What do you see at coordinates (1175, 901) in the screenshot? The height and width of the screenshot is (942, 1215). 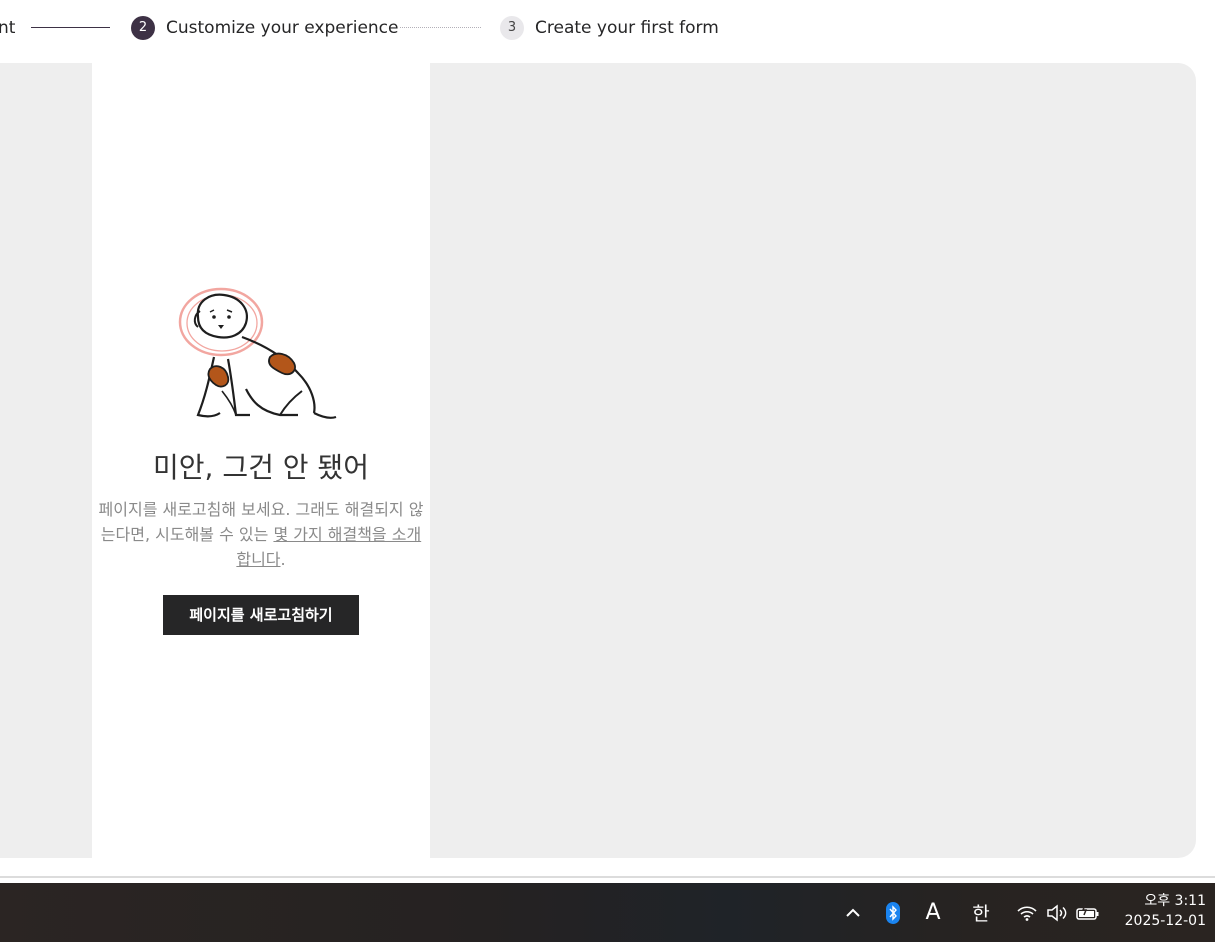 I see `clock-time: 오후 3:11` at bounding box center [1175, 901].